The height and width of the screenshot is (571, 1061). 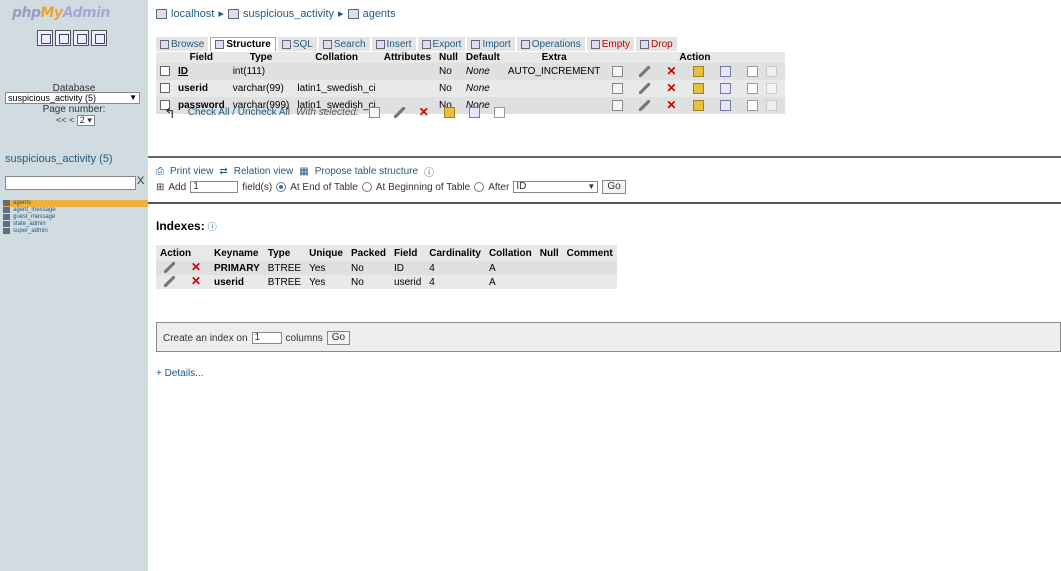 I want to click on add-go-button: Go, so click(x=614, y=187).